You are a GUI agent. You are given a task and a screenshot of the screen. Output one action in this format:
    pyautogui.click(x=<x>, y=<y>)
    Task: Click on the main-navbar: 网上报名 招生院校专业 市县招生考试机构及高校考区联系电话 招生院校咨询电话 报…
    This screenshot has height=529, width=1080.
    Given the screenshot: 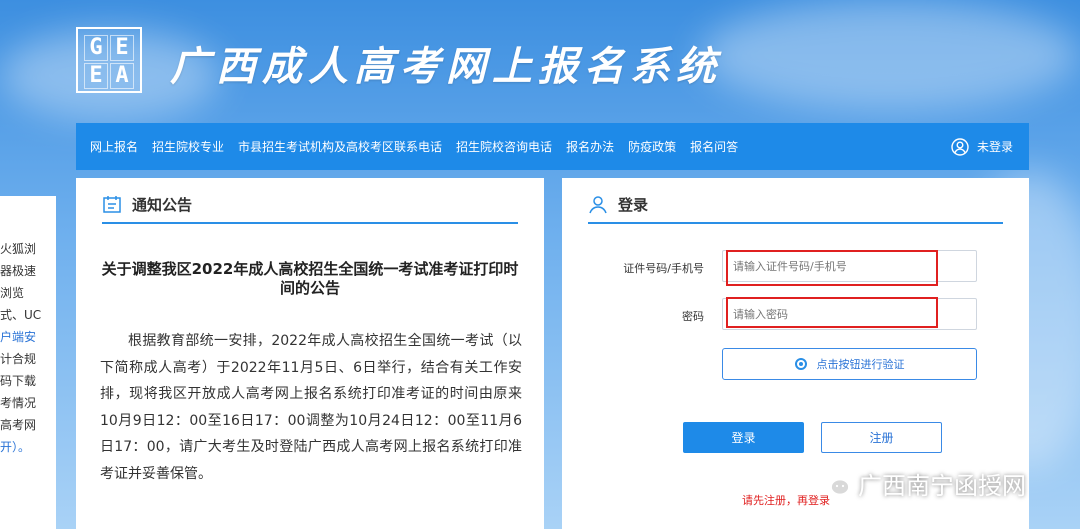 What is the action you would take?
    pyautogui.click(x=552, y=146)
    